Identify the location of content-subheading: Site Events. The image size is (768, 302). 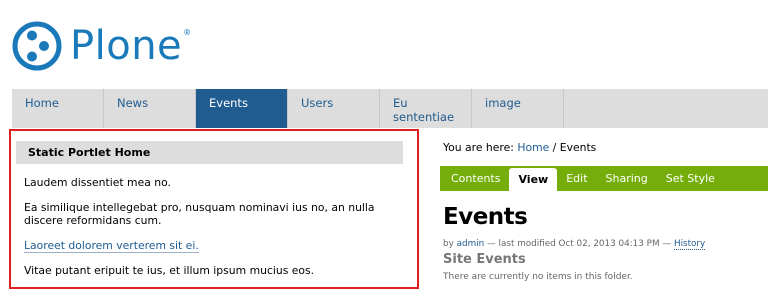
(484, 259).